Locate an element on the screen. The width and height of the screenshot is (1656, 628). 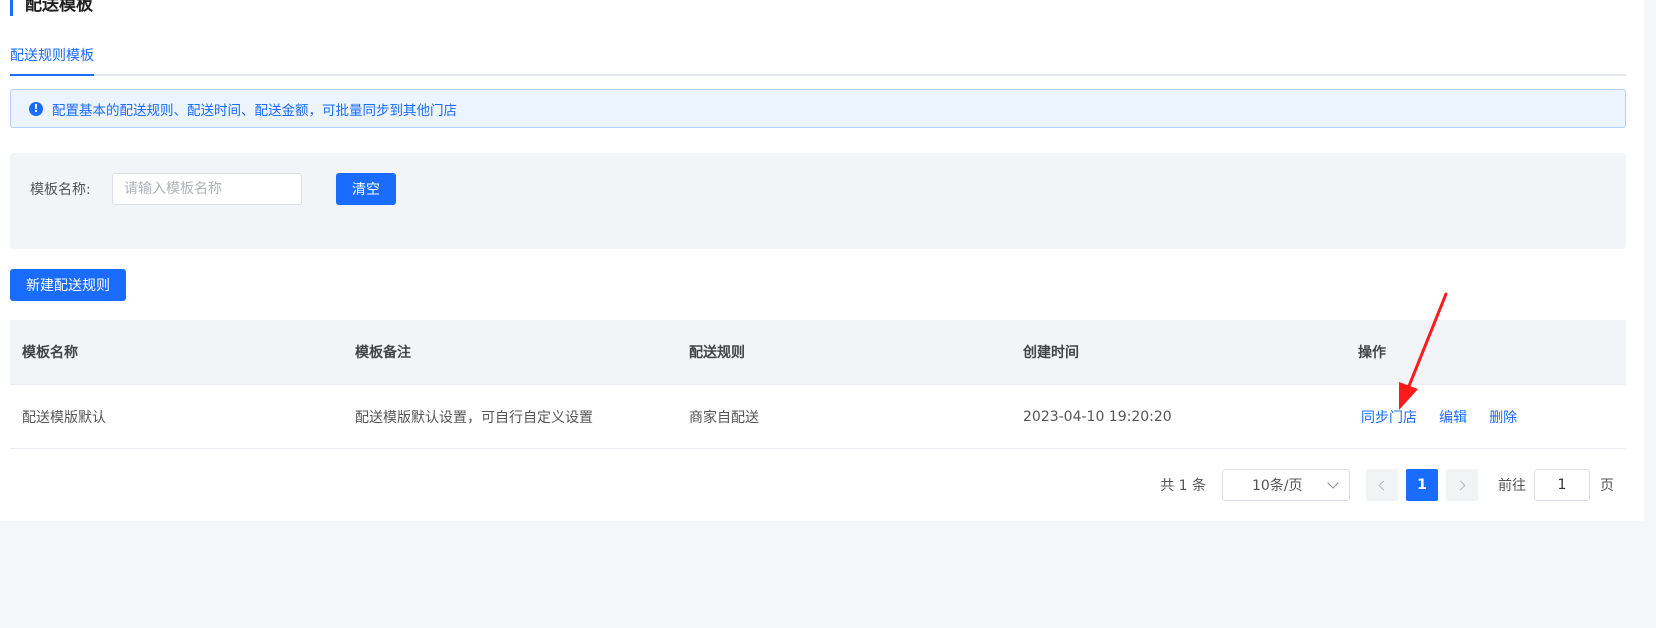
edit-link: 编辑 is located at coordinates (1453, 418).